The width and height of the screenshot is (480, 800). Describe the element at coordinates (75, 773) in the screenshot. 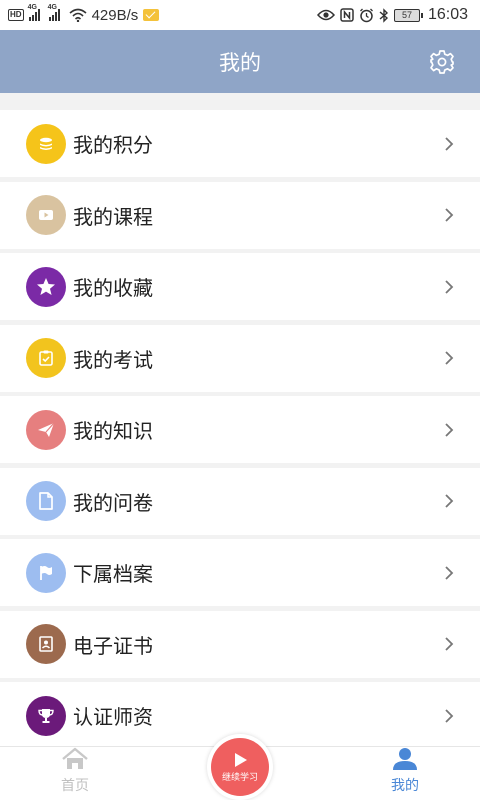

I see `tab-home: 首页` at that location.